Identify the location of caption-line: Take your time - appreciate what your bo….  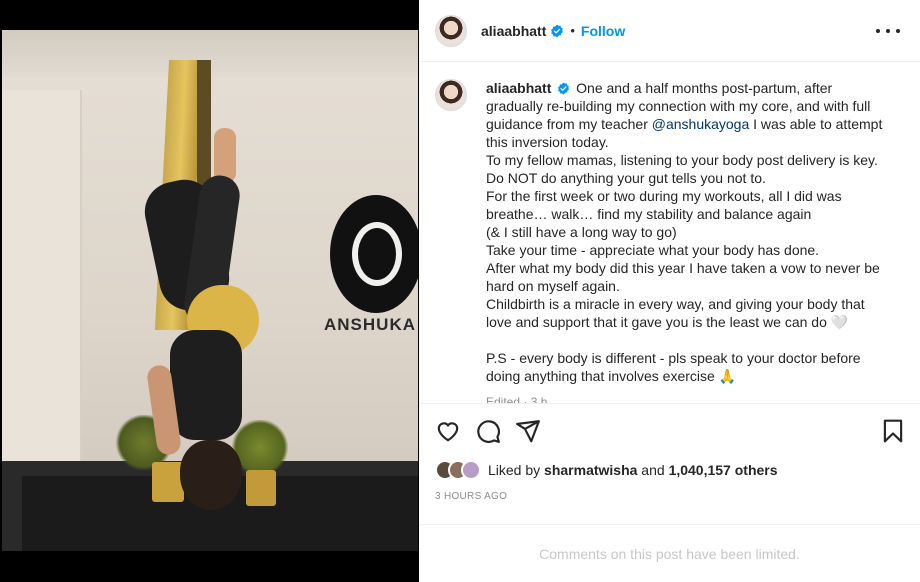
(653, 250).